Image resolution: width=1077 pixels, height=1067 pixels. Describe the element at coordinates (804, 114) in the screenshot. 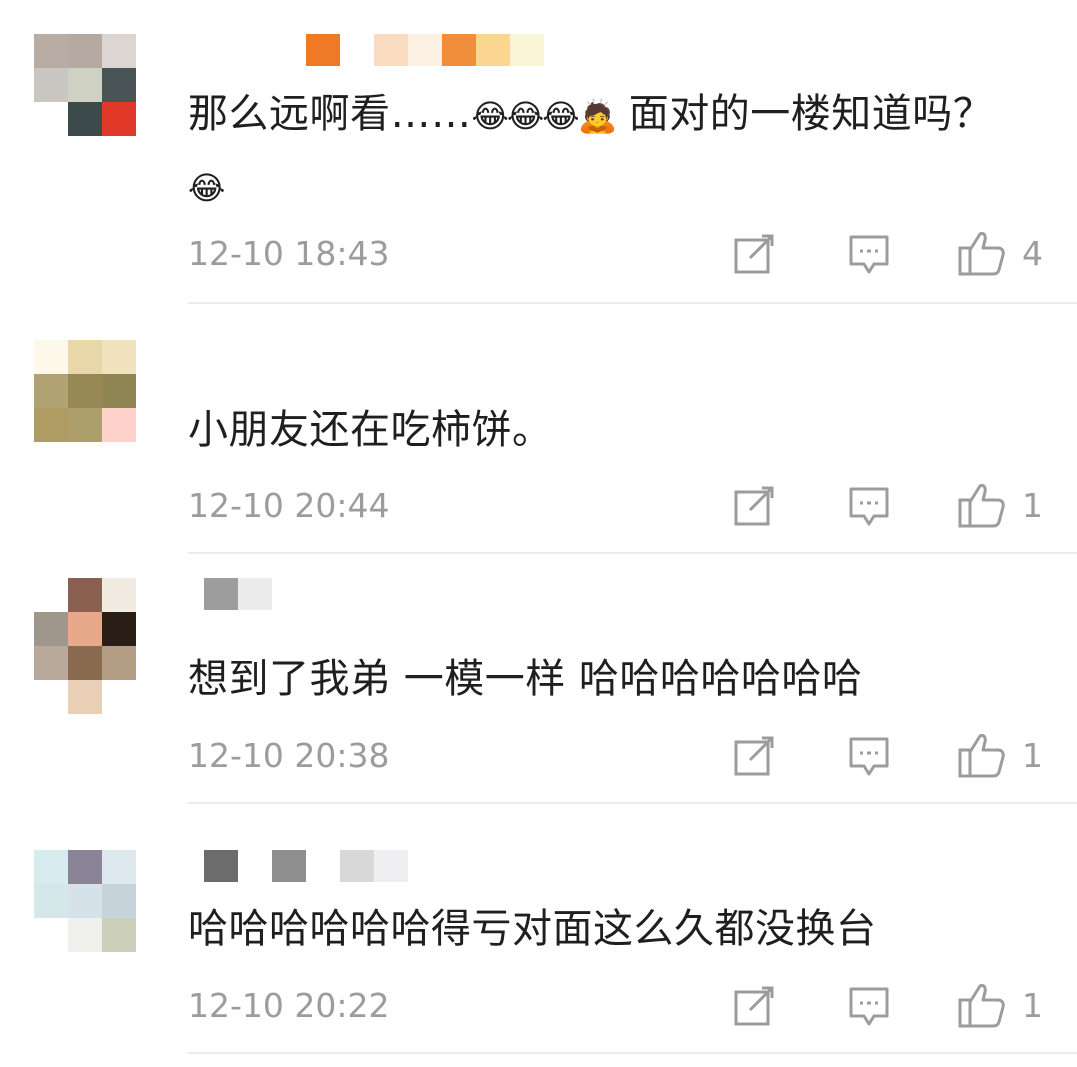

I see `comment-text-part: 面对的一楼知道吗？` at that location.